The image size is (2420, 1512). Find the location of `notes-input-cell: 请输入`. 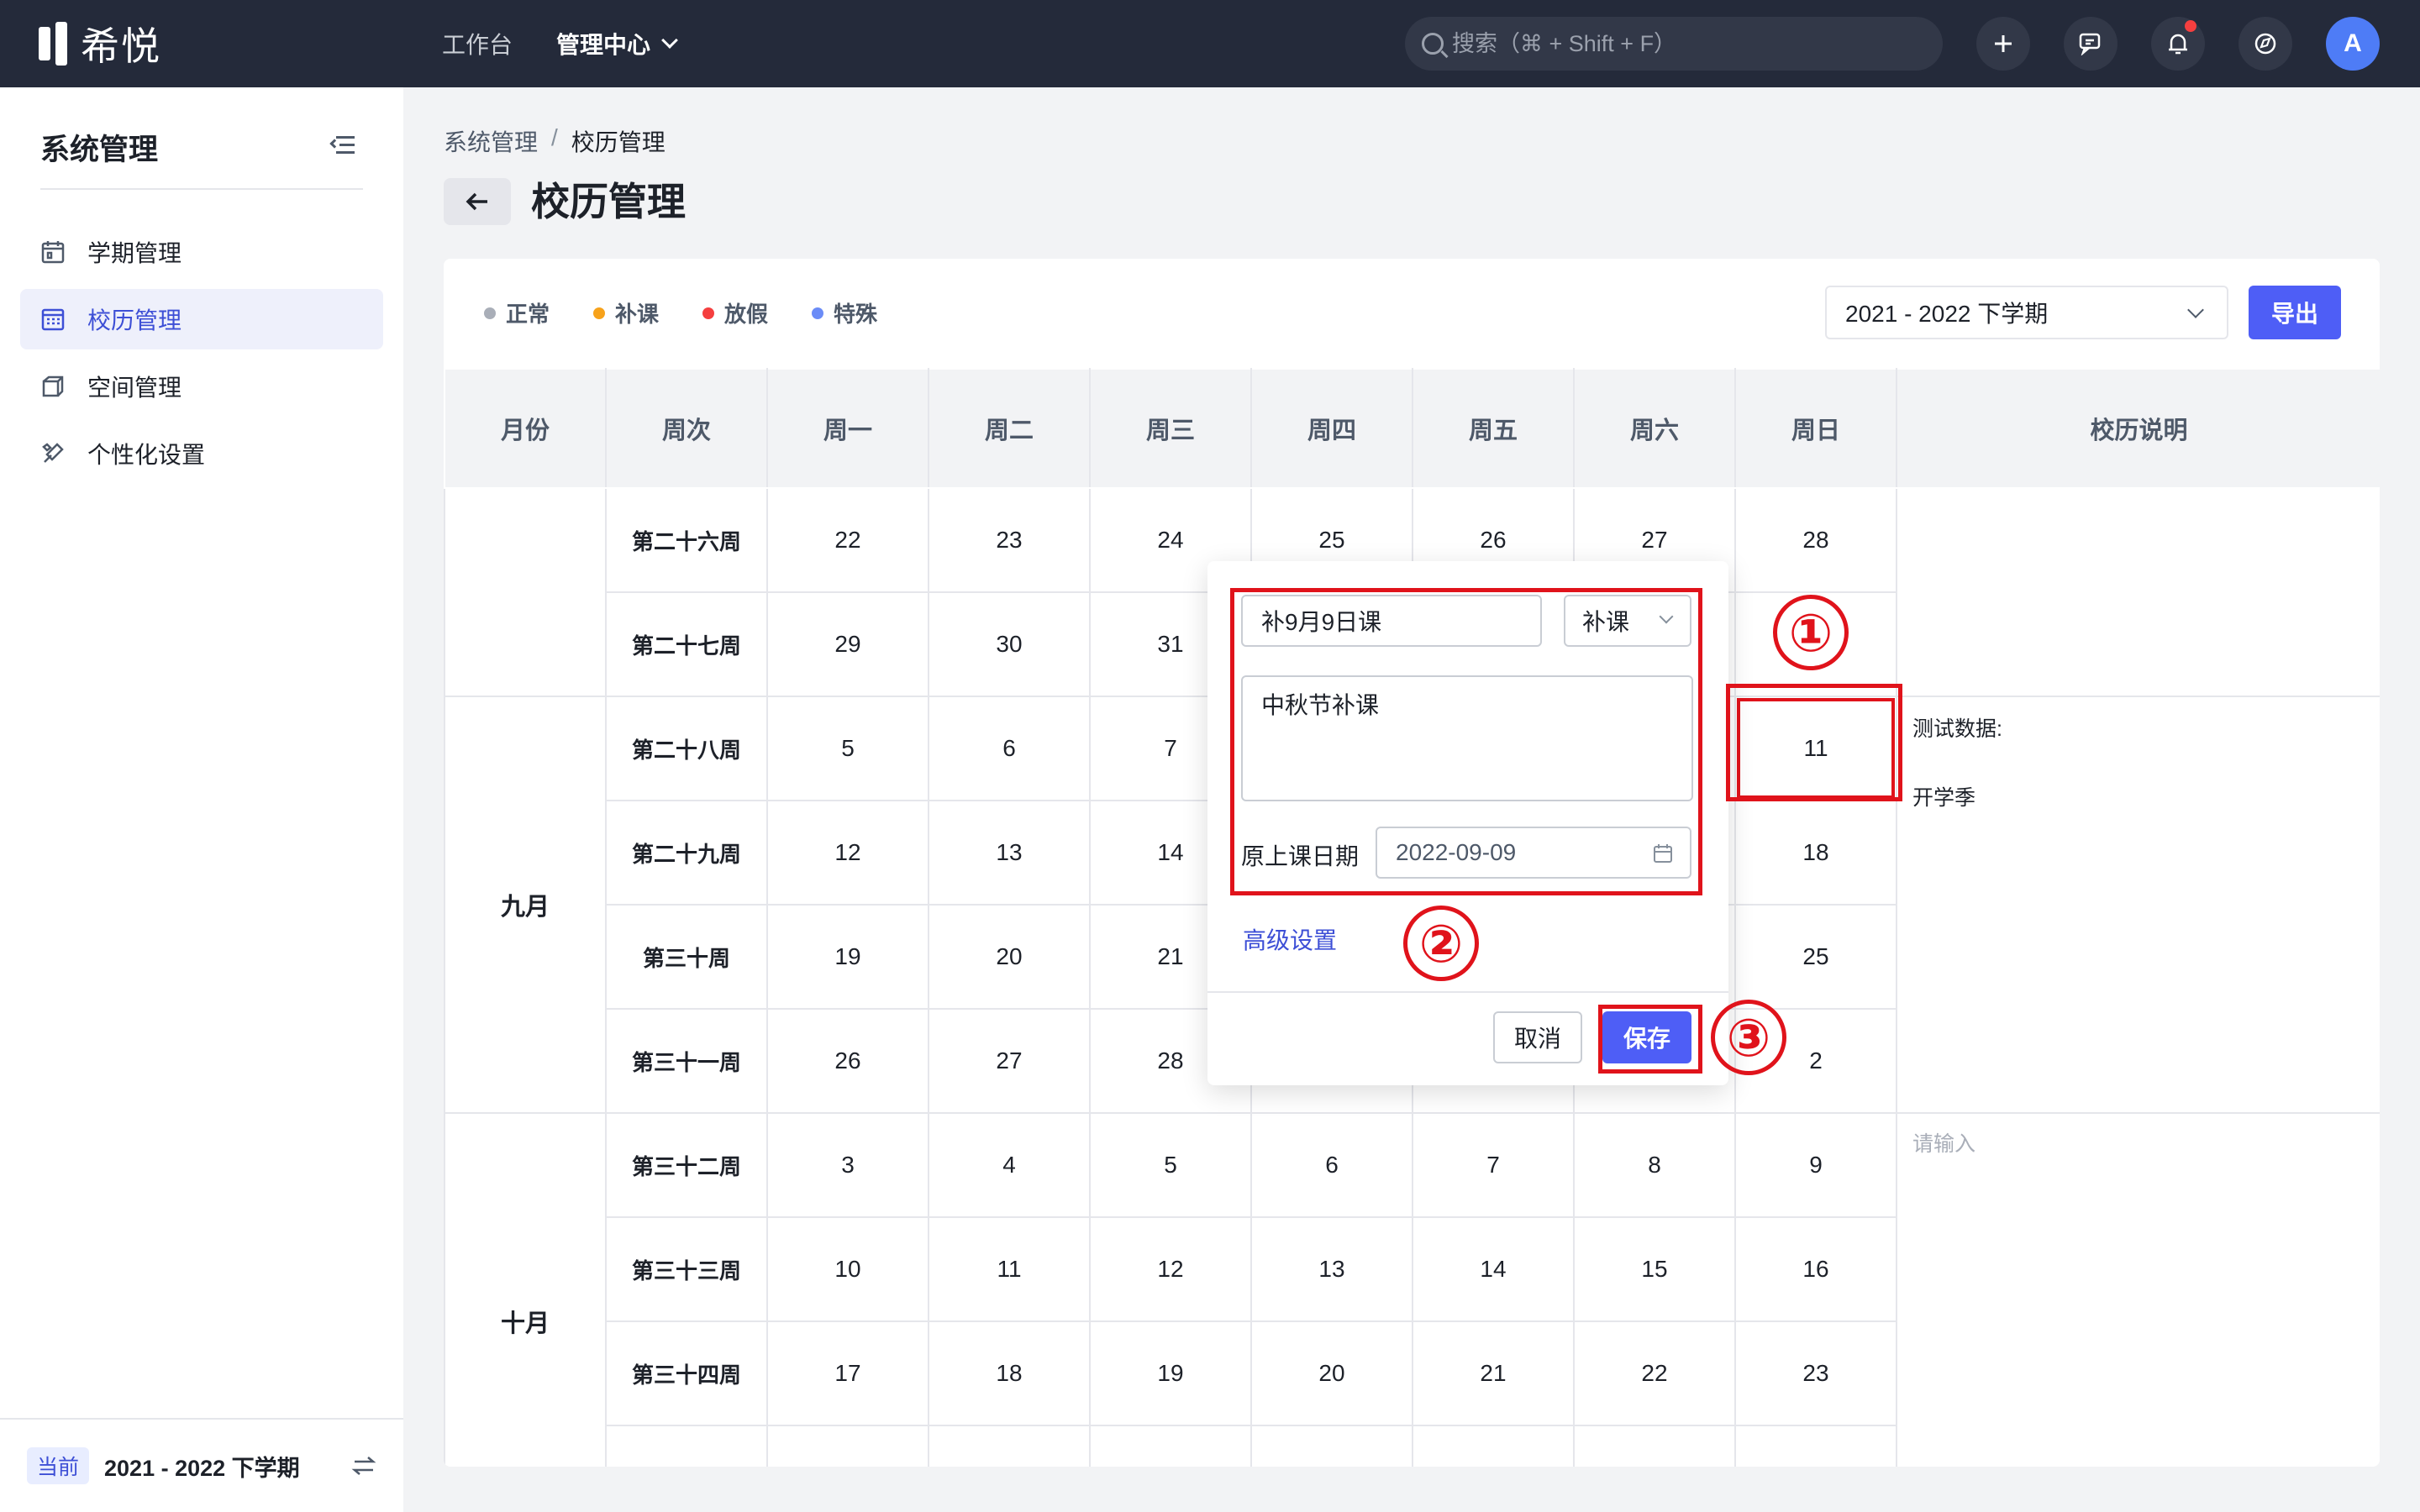

notes-input-cell: 请输入 is located at coordinates (2138, 1289).